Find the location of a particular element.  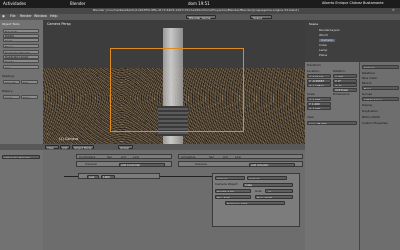

rotation-label: Rotation: is located at coordinates (339, 71).